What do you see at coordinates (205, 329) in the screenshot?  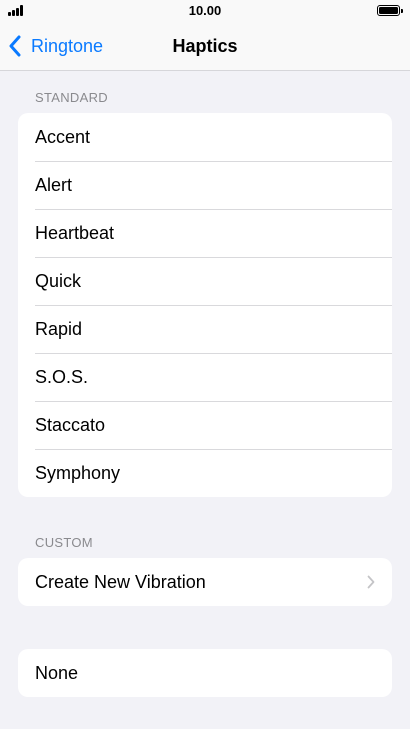 I see `haptic-option-rapid: Rapid` at bounding box center [205, 329].